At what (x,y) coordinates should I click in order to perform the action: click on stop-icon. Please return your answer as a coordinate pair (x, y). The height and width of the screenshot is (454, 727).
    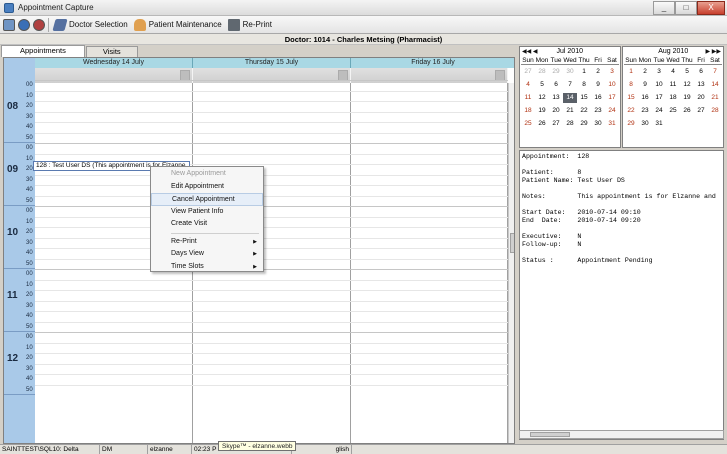
    Looking at the image, I should click on (39, 24).